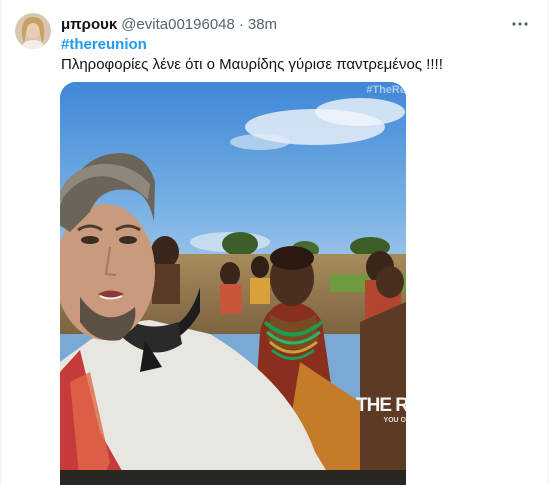 The height and width of the screenshot is (485, 549). I want to click on user-avatar-image, so click(33, 31).